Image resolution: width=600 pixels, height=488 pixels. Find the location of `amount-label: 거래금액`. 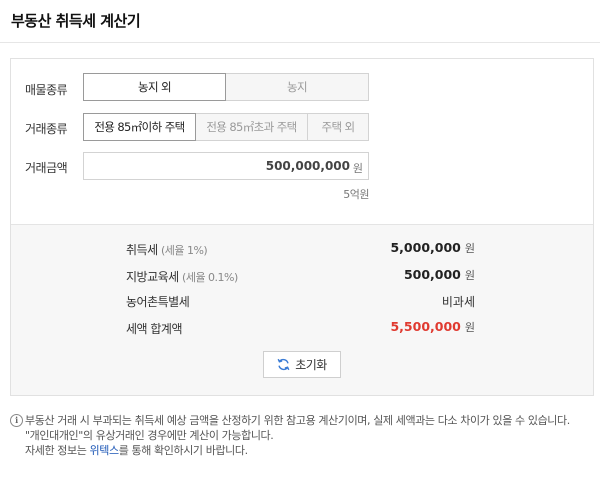

amount-label: 거래금액 is located at coordinates (46, 168).